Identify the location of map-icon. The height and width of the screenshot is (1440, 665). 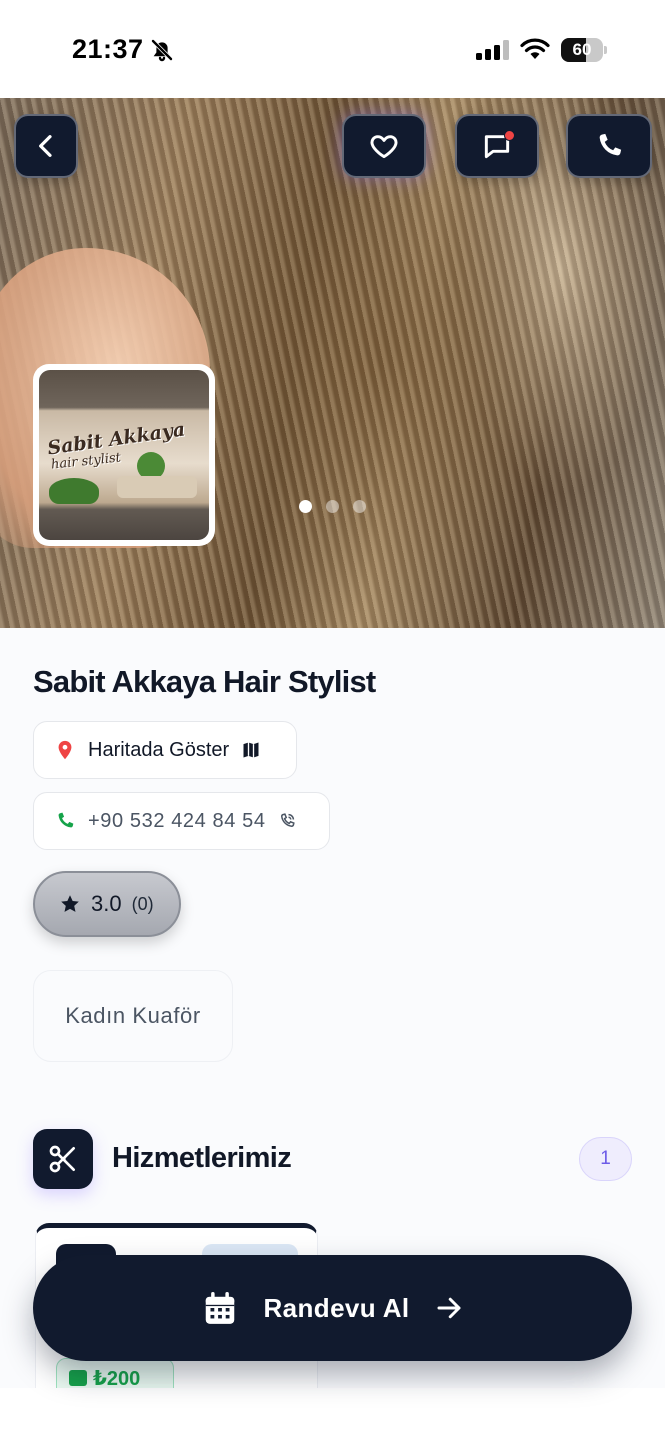
(251, 750).